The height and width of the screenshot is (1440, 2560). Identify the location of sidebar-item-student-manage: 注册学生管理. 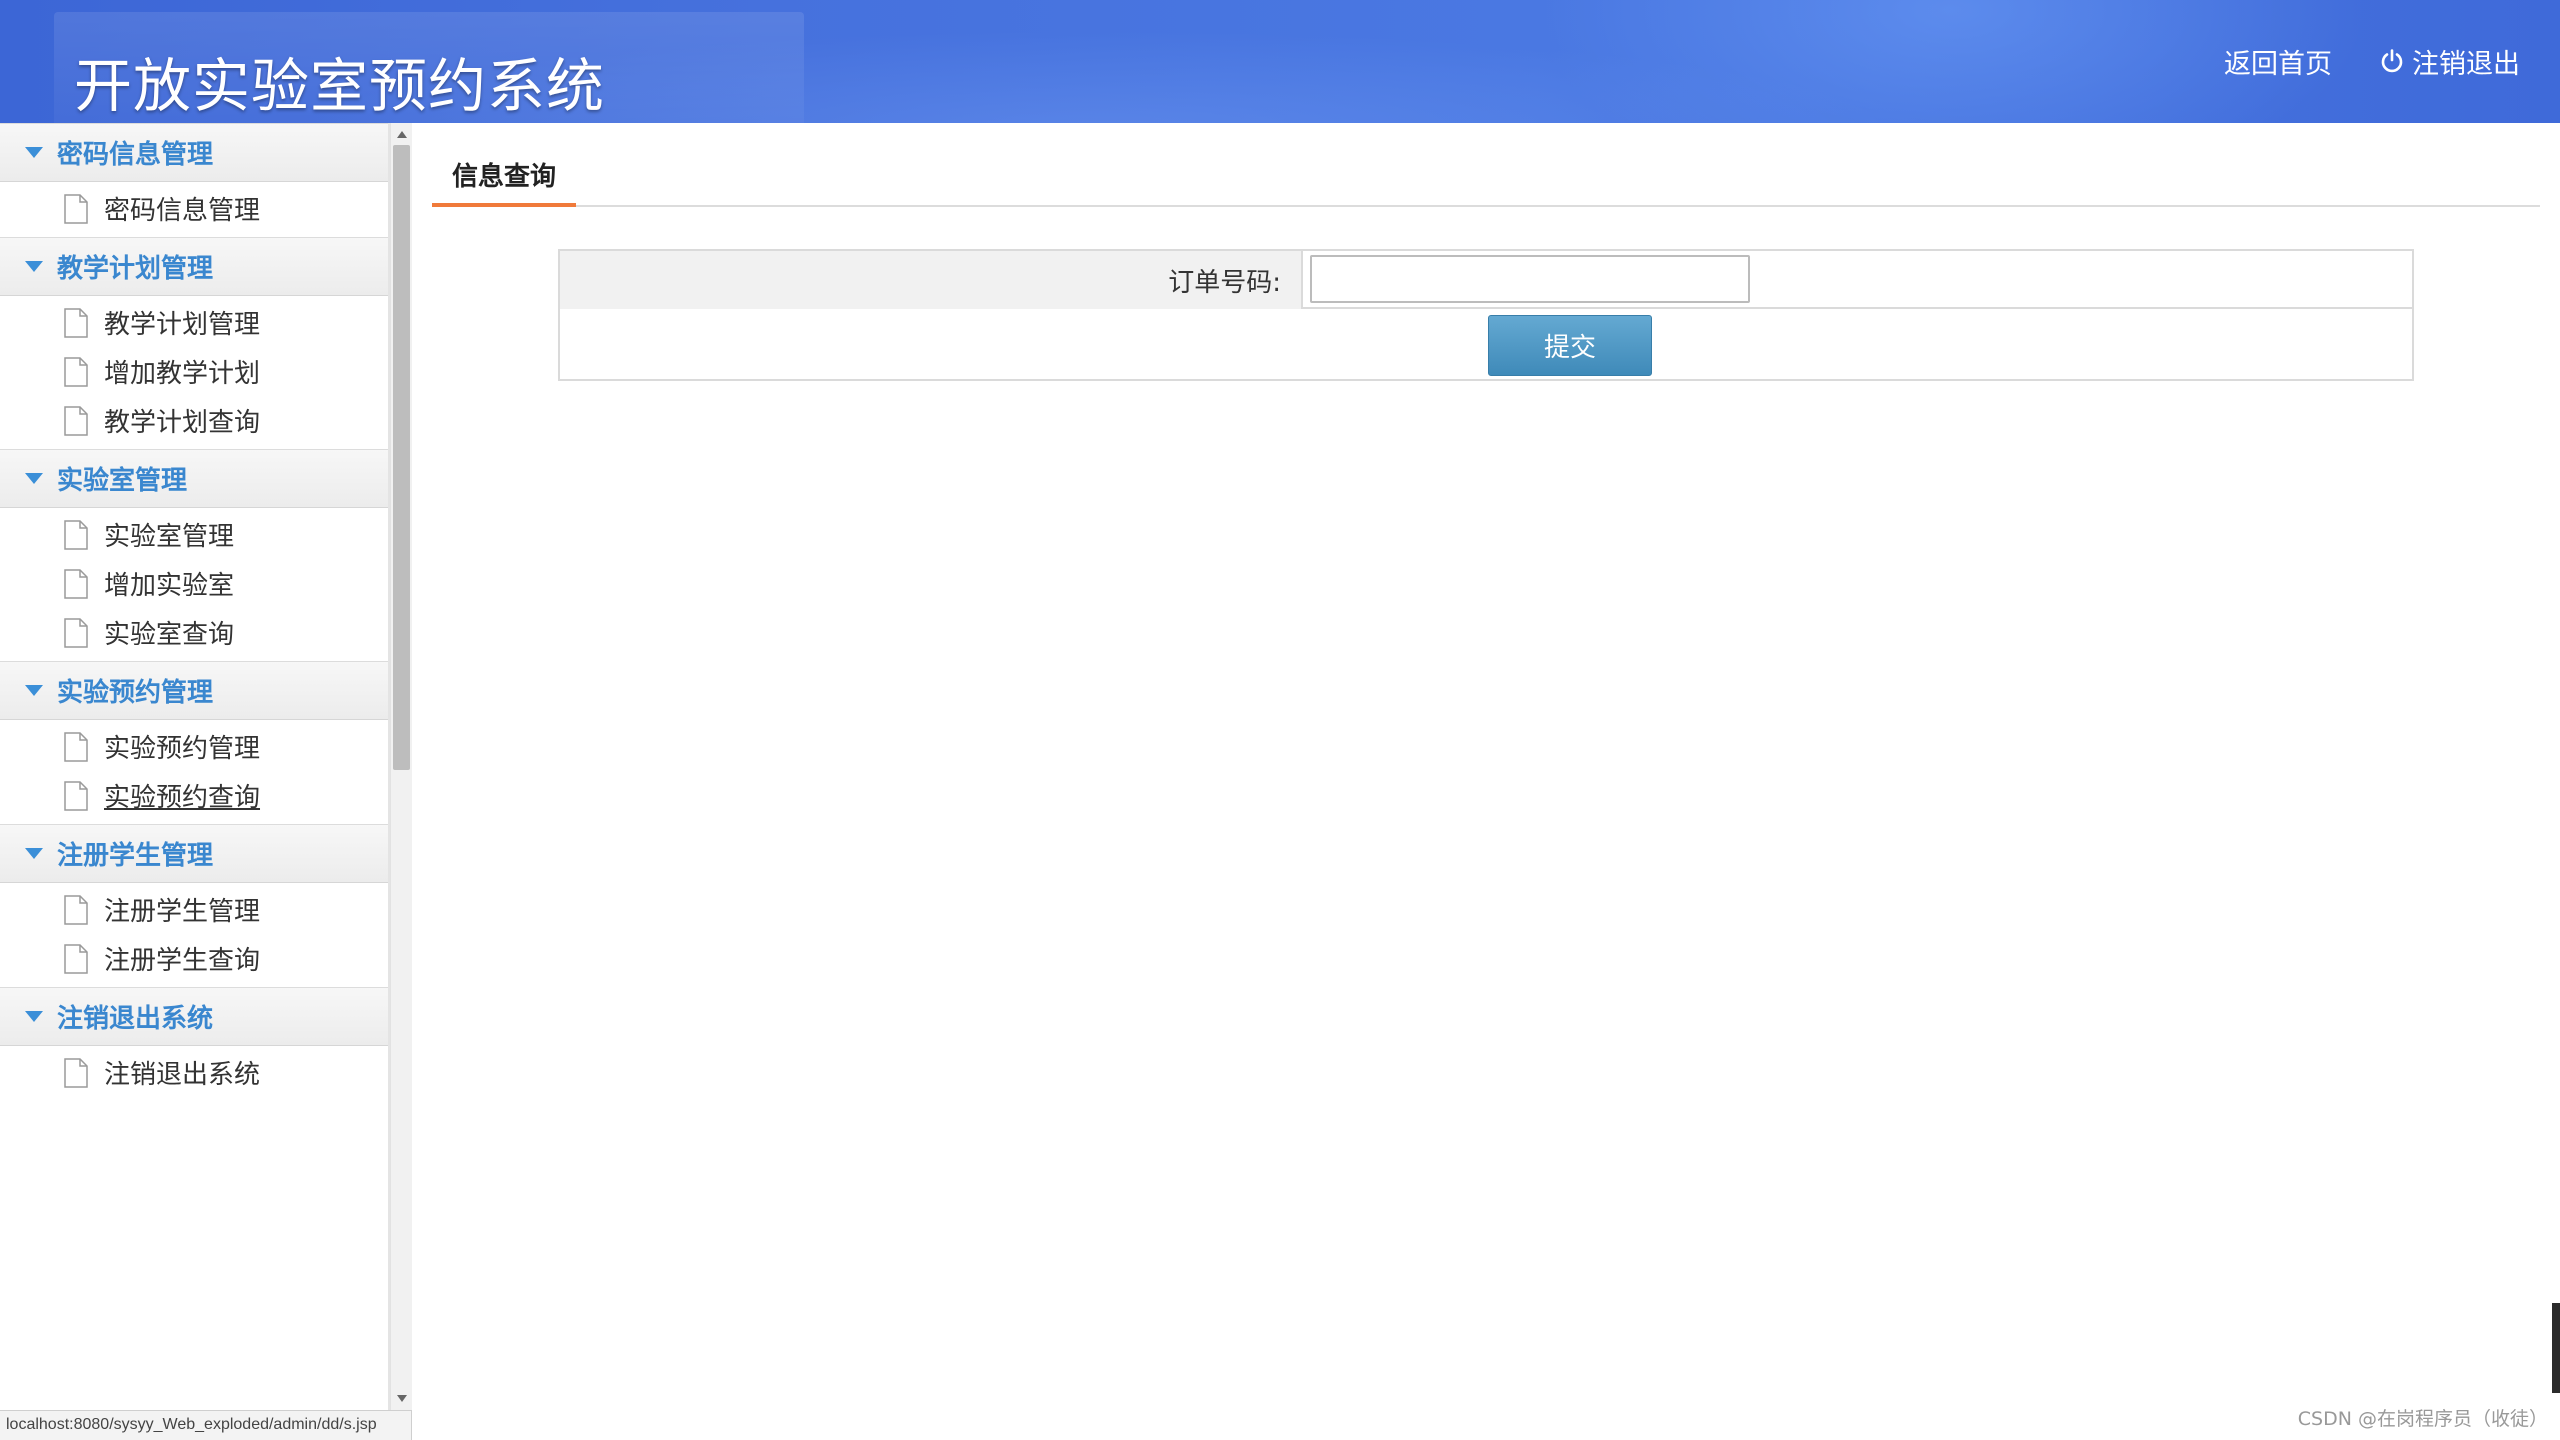
(194, 909).